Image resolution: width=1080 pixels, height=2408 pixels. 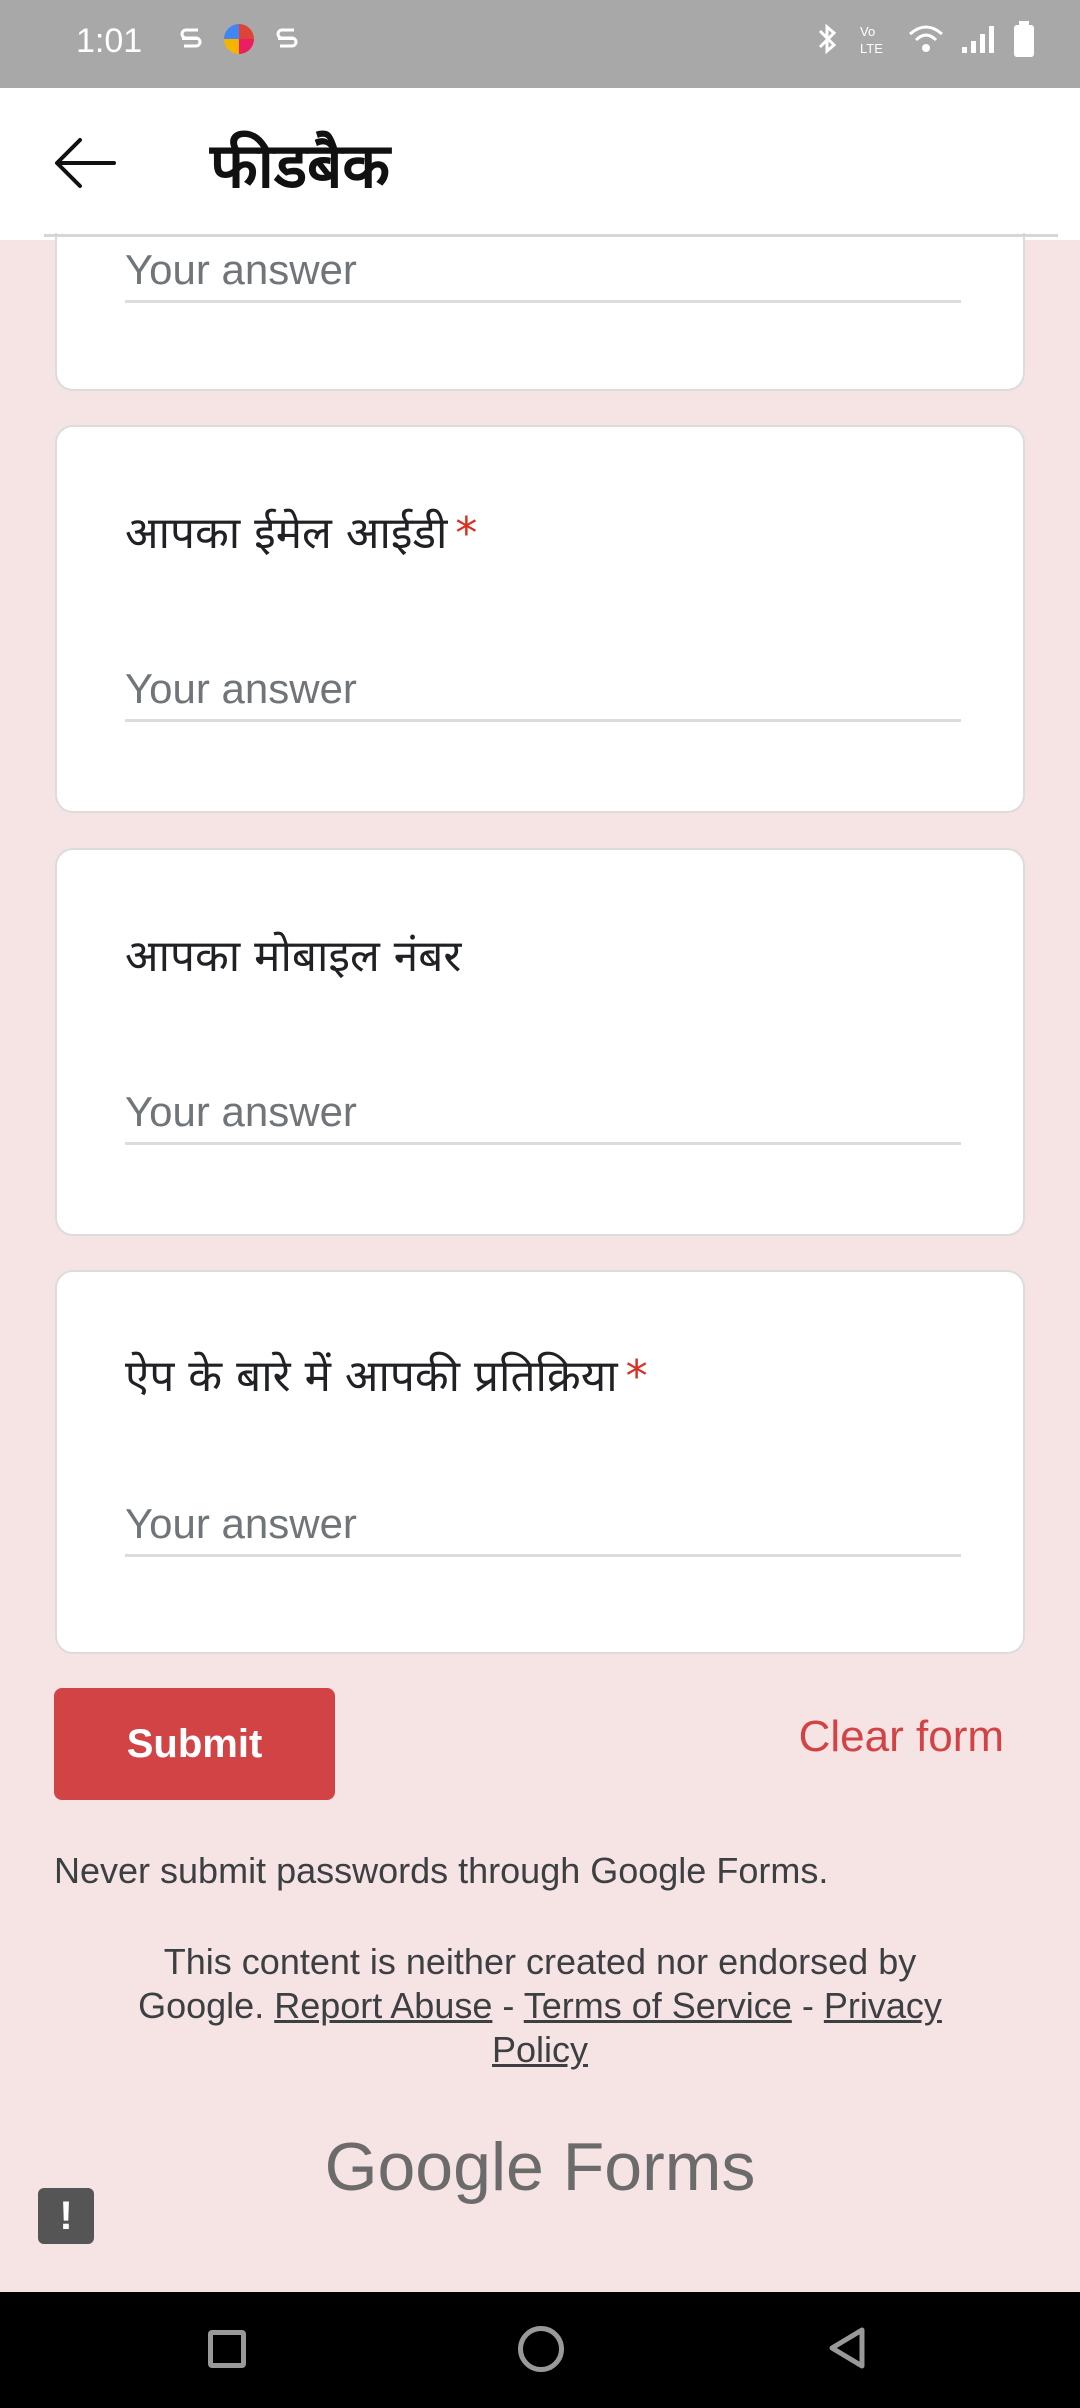 What do you see at coordinates (543, 271) in the screenshot?
I see `answer-input` at bounding box center [543, 271].